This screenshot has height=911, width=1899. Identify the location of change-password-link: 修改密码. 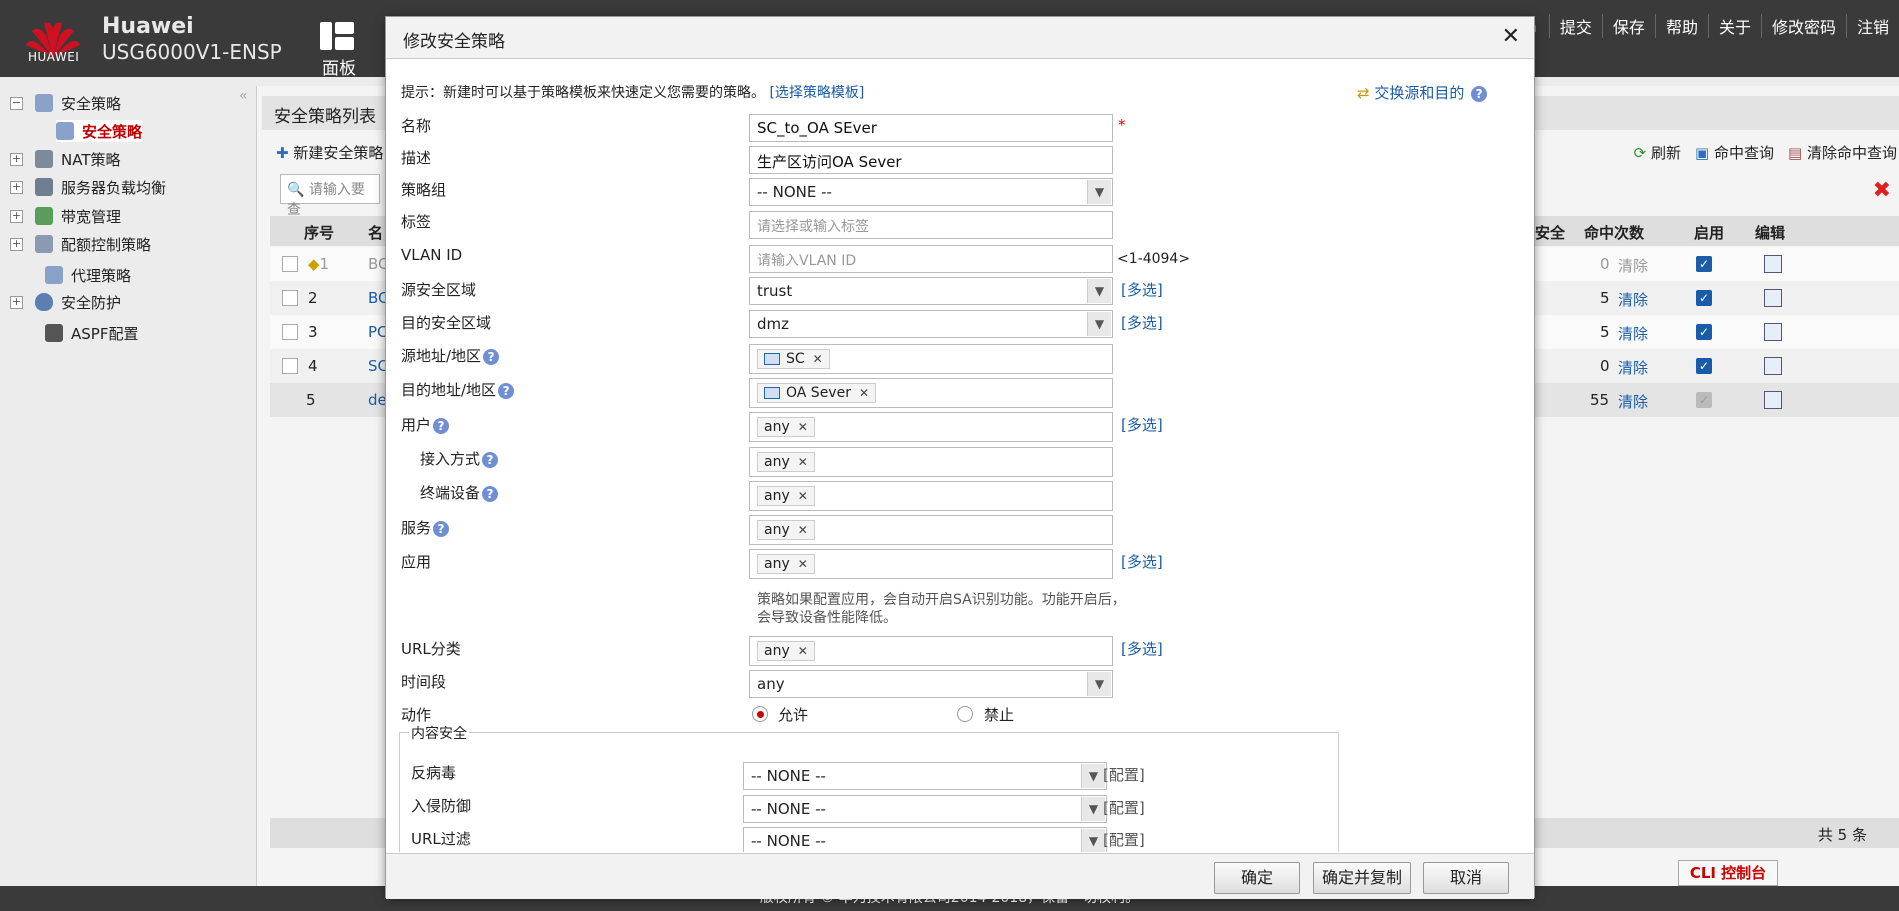
(1803, 26).